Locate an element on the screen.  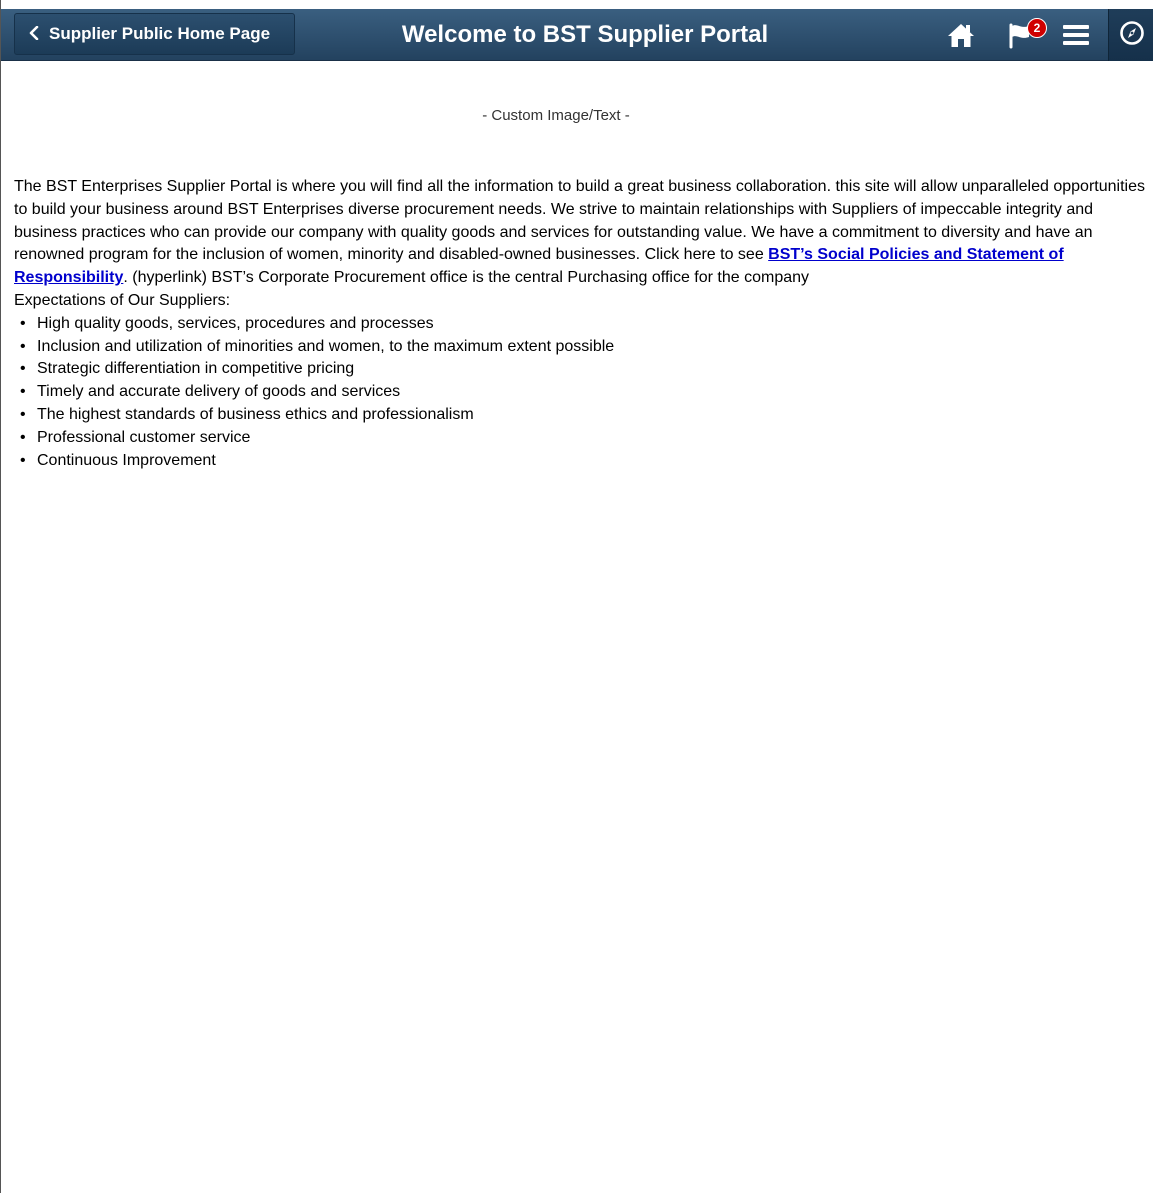
compass-icon is located at coordinates (1132, 35).